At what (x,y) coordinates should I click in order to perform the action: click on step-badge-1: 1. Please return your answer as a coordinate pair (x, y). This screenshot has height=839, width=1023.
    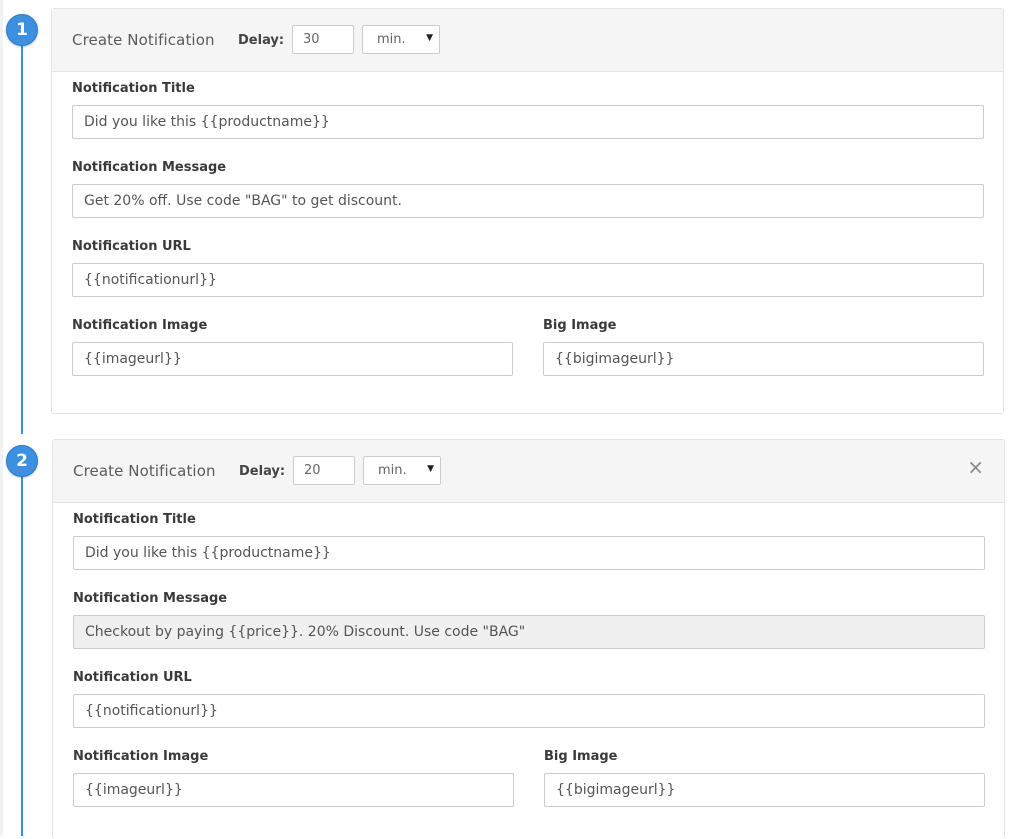
    Looking at the image, I should click on (22, 30).